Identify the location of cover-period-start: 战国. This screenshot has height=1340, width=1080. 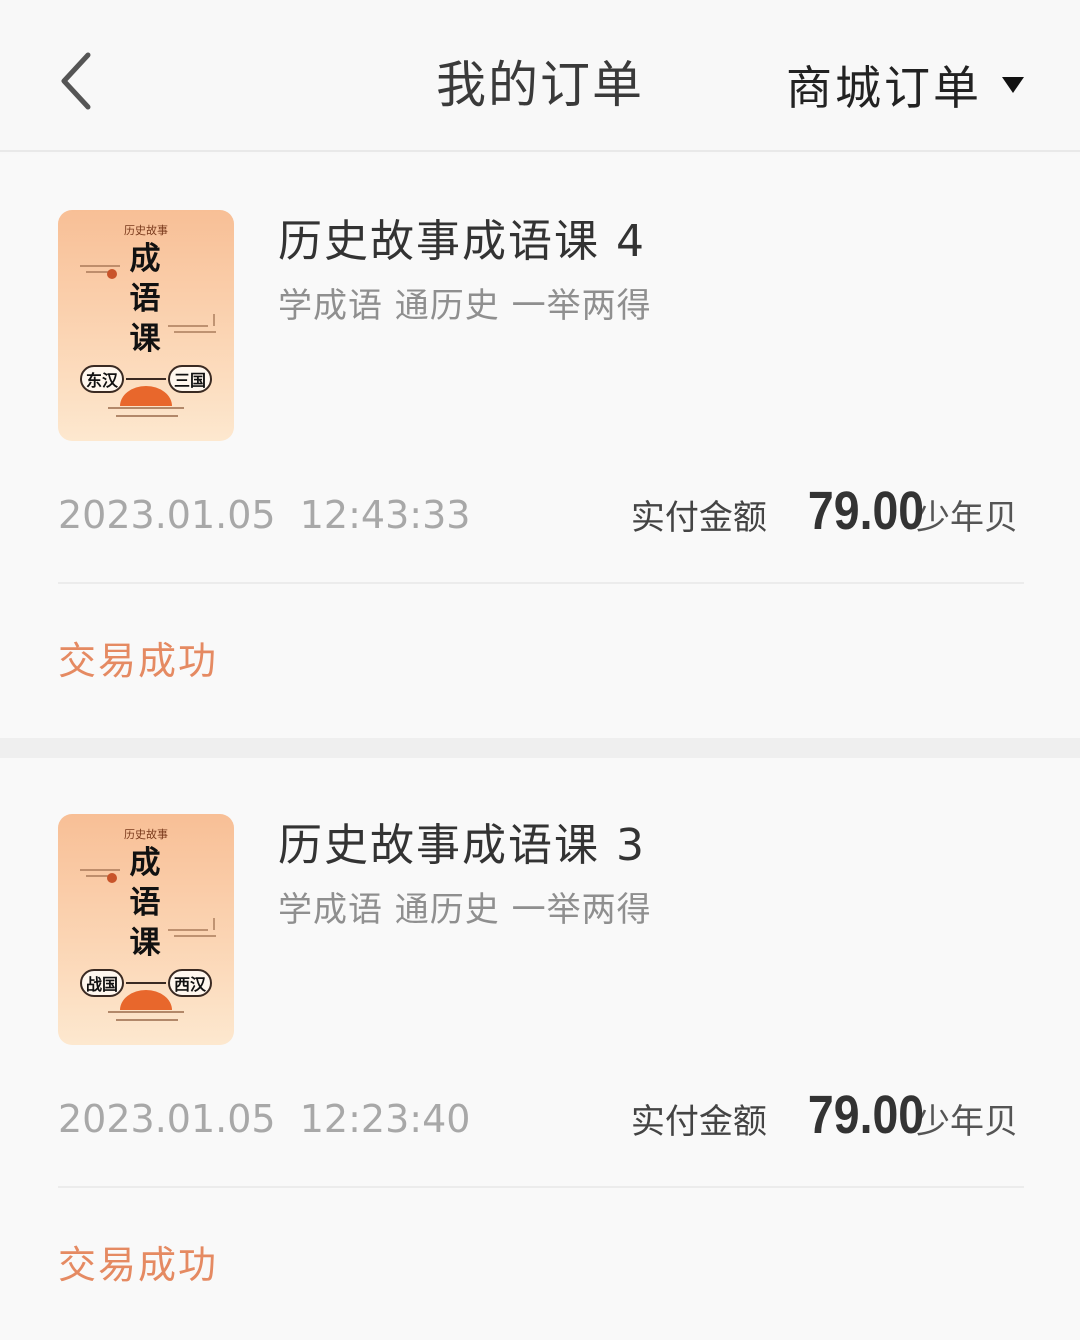
(102, 983).